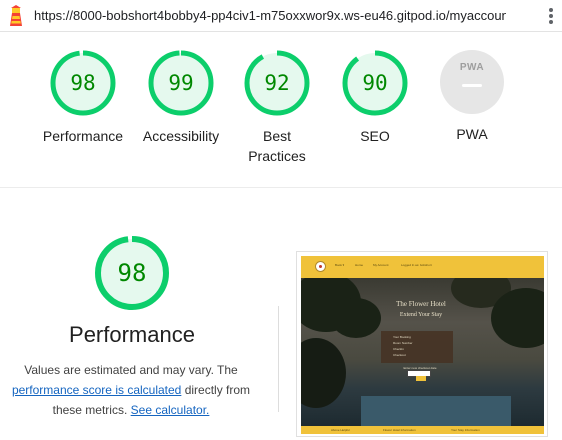 Image resolution: width=562 pixels, height=440 pixels. What do you see at coordinates (277, 146) in the screenshot?
I see `gauge-best-practices-label: Best Practices` at bounding box center [277, 146].